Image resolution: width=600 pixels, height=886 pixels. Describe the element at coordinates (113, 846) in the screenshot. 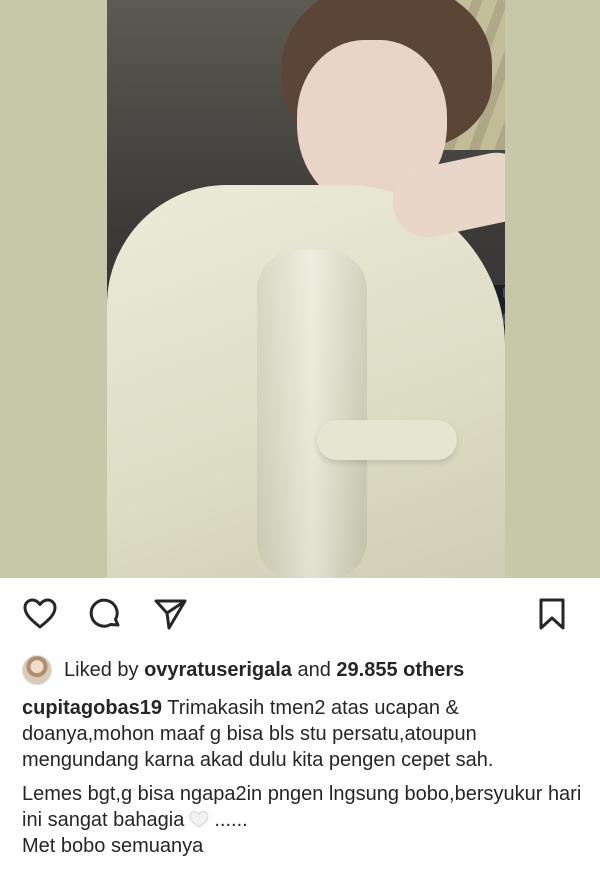

I see `caption-text-3: Met bobo semuanya` at that location.